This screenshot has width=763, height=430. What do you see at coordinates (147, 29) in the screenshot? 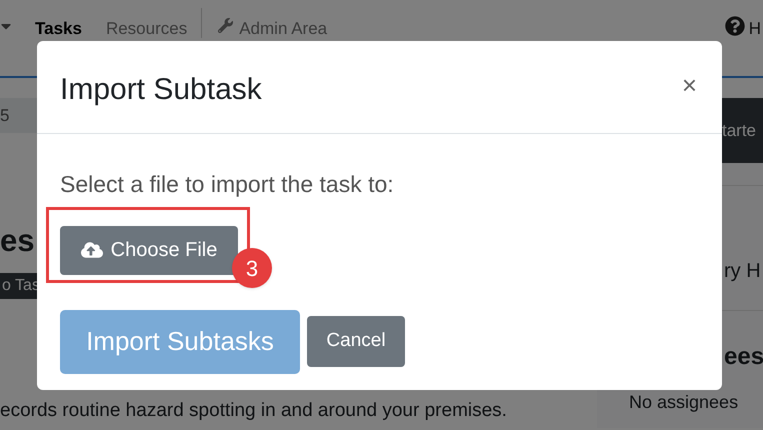
I see `nav-link: Resources` at bounding box center [147, 29].